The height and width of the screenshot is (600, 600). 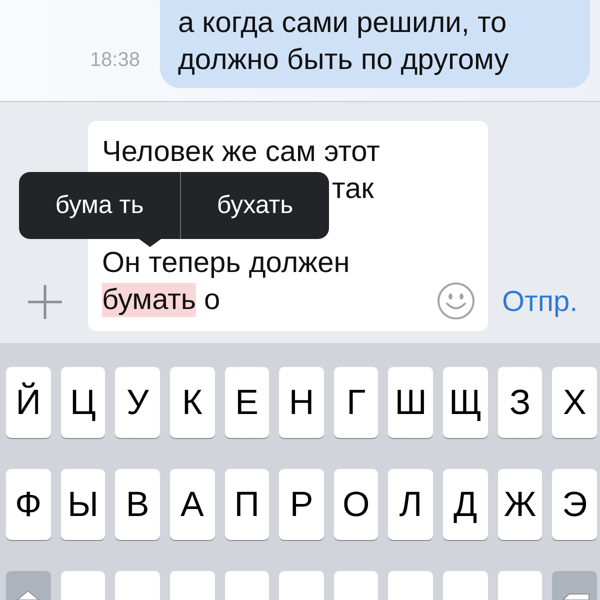 I want to click on message-text: а когда сами решили, то должно быть по другому, so click(x=344, y=42).